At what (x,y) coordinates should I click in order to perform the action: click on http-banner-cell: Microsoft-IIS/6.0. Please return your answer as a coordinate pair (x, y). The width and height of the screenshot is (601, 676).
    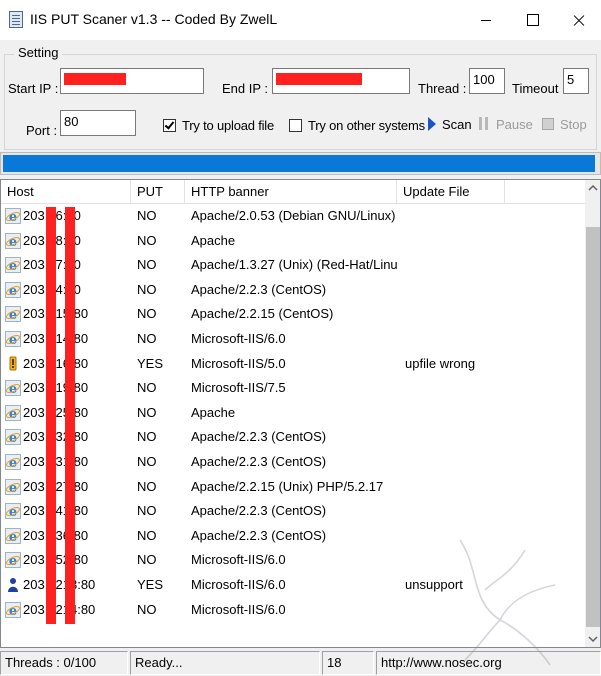
    Looking at the image, I should click on (238, 609).